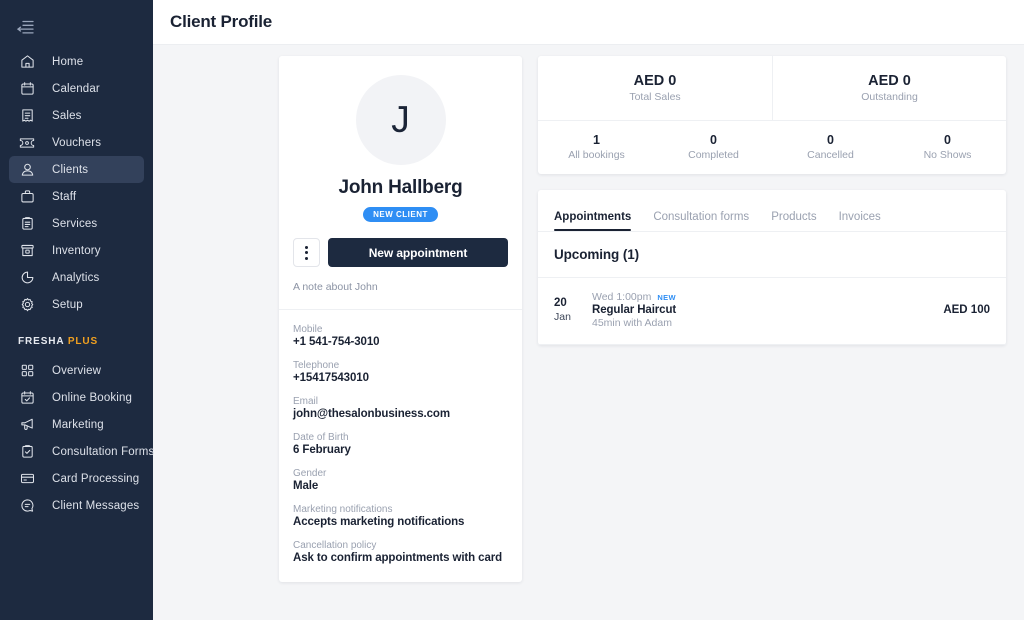  Describe the element at coordinates (27, 116) in the screenshot. I see `receipt-icon` at that location.